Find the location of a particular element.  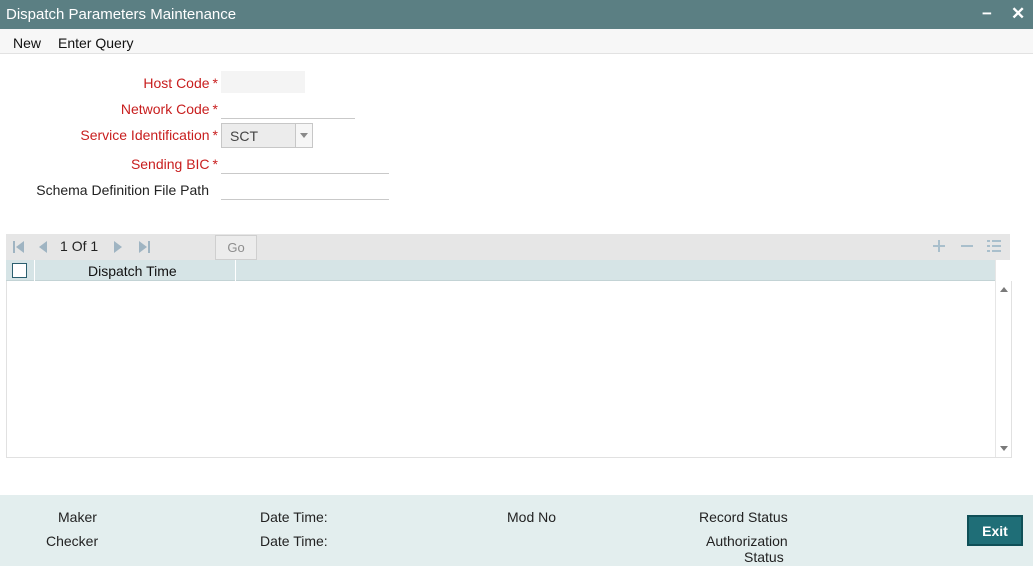

maker-date-time-label: Date Time: is located at coordinates (294, 517).